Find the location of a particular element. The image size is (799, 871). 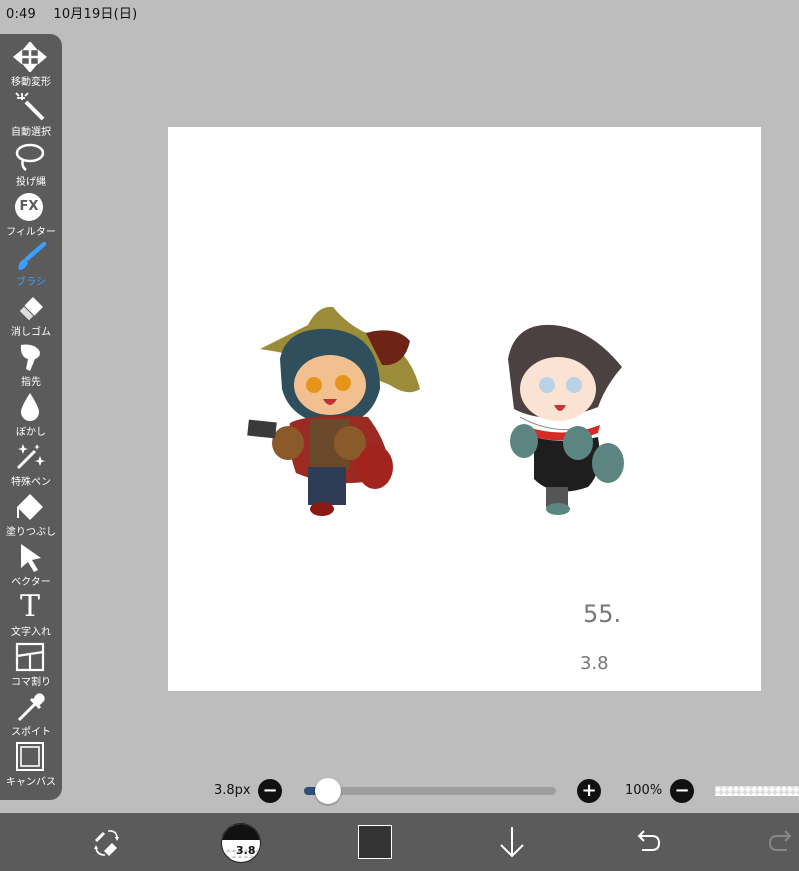

tool-label: 指先 is located at coordinates (31, 382).